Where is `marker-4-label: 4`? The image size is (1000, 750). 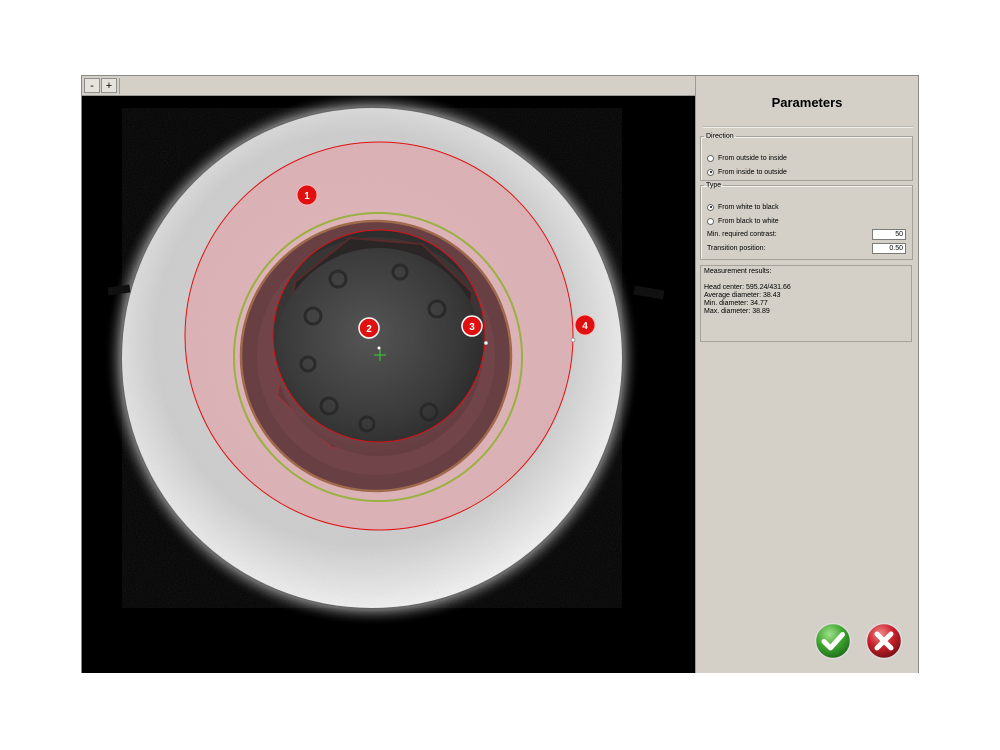 marker-4-label: 4 is located at coordinates (585, 326).